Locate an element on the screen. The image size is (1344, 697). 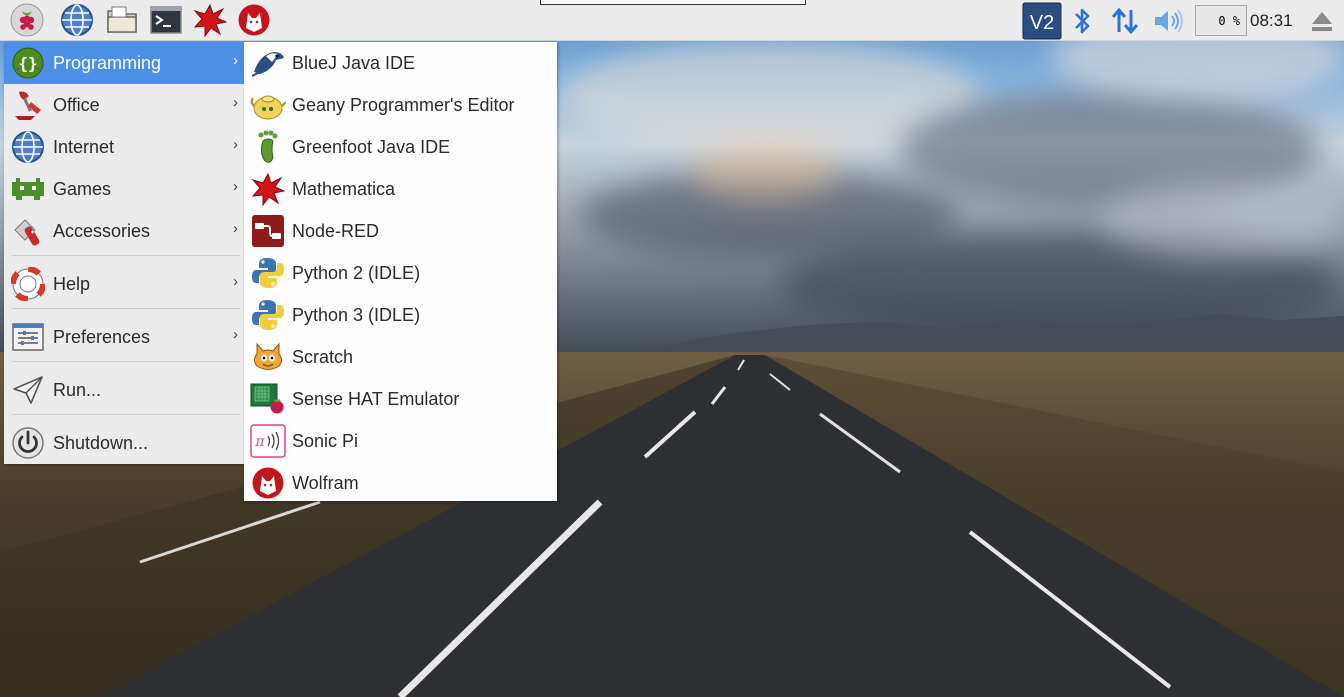
accessories-icon is located at coordinates (27, 232).